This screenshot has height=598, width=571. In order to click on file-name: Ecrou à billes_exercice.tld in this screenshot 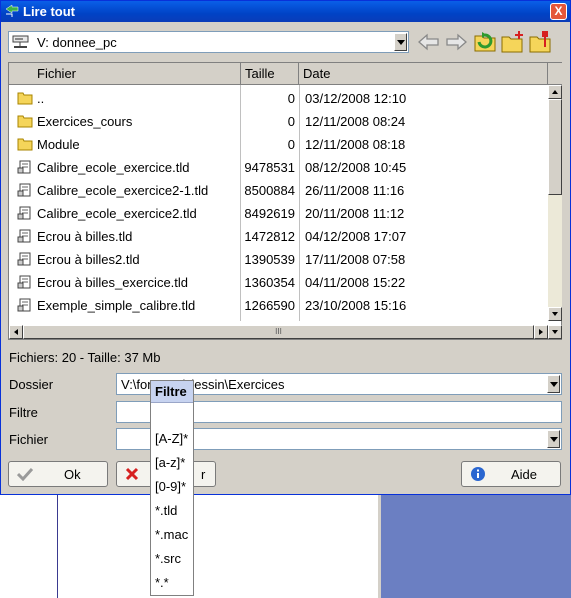, I will do `click(113, 282)`.